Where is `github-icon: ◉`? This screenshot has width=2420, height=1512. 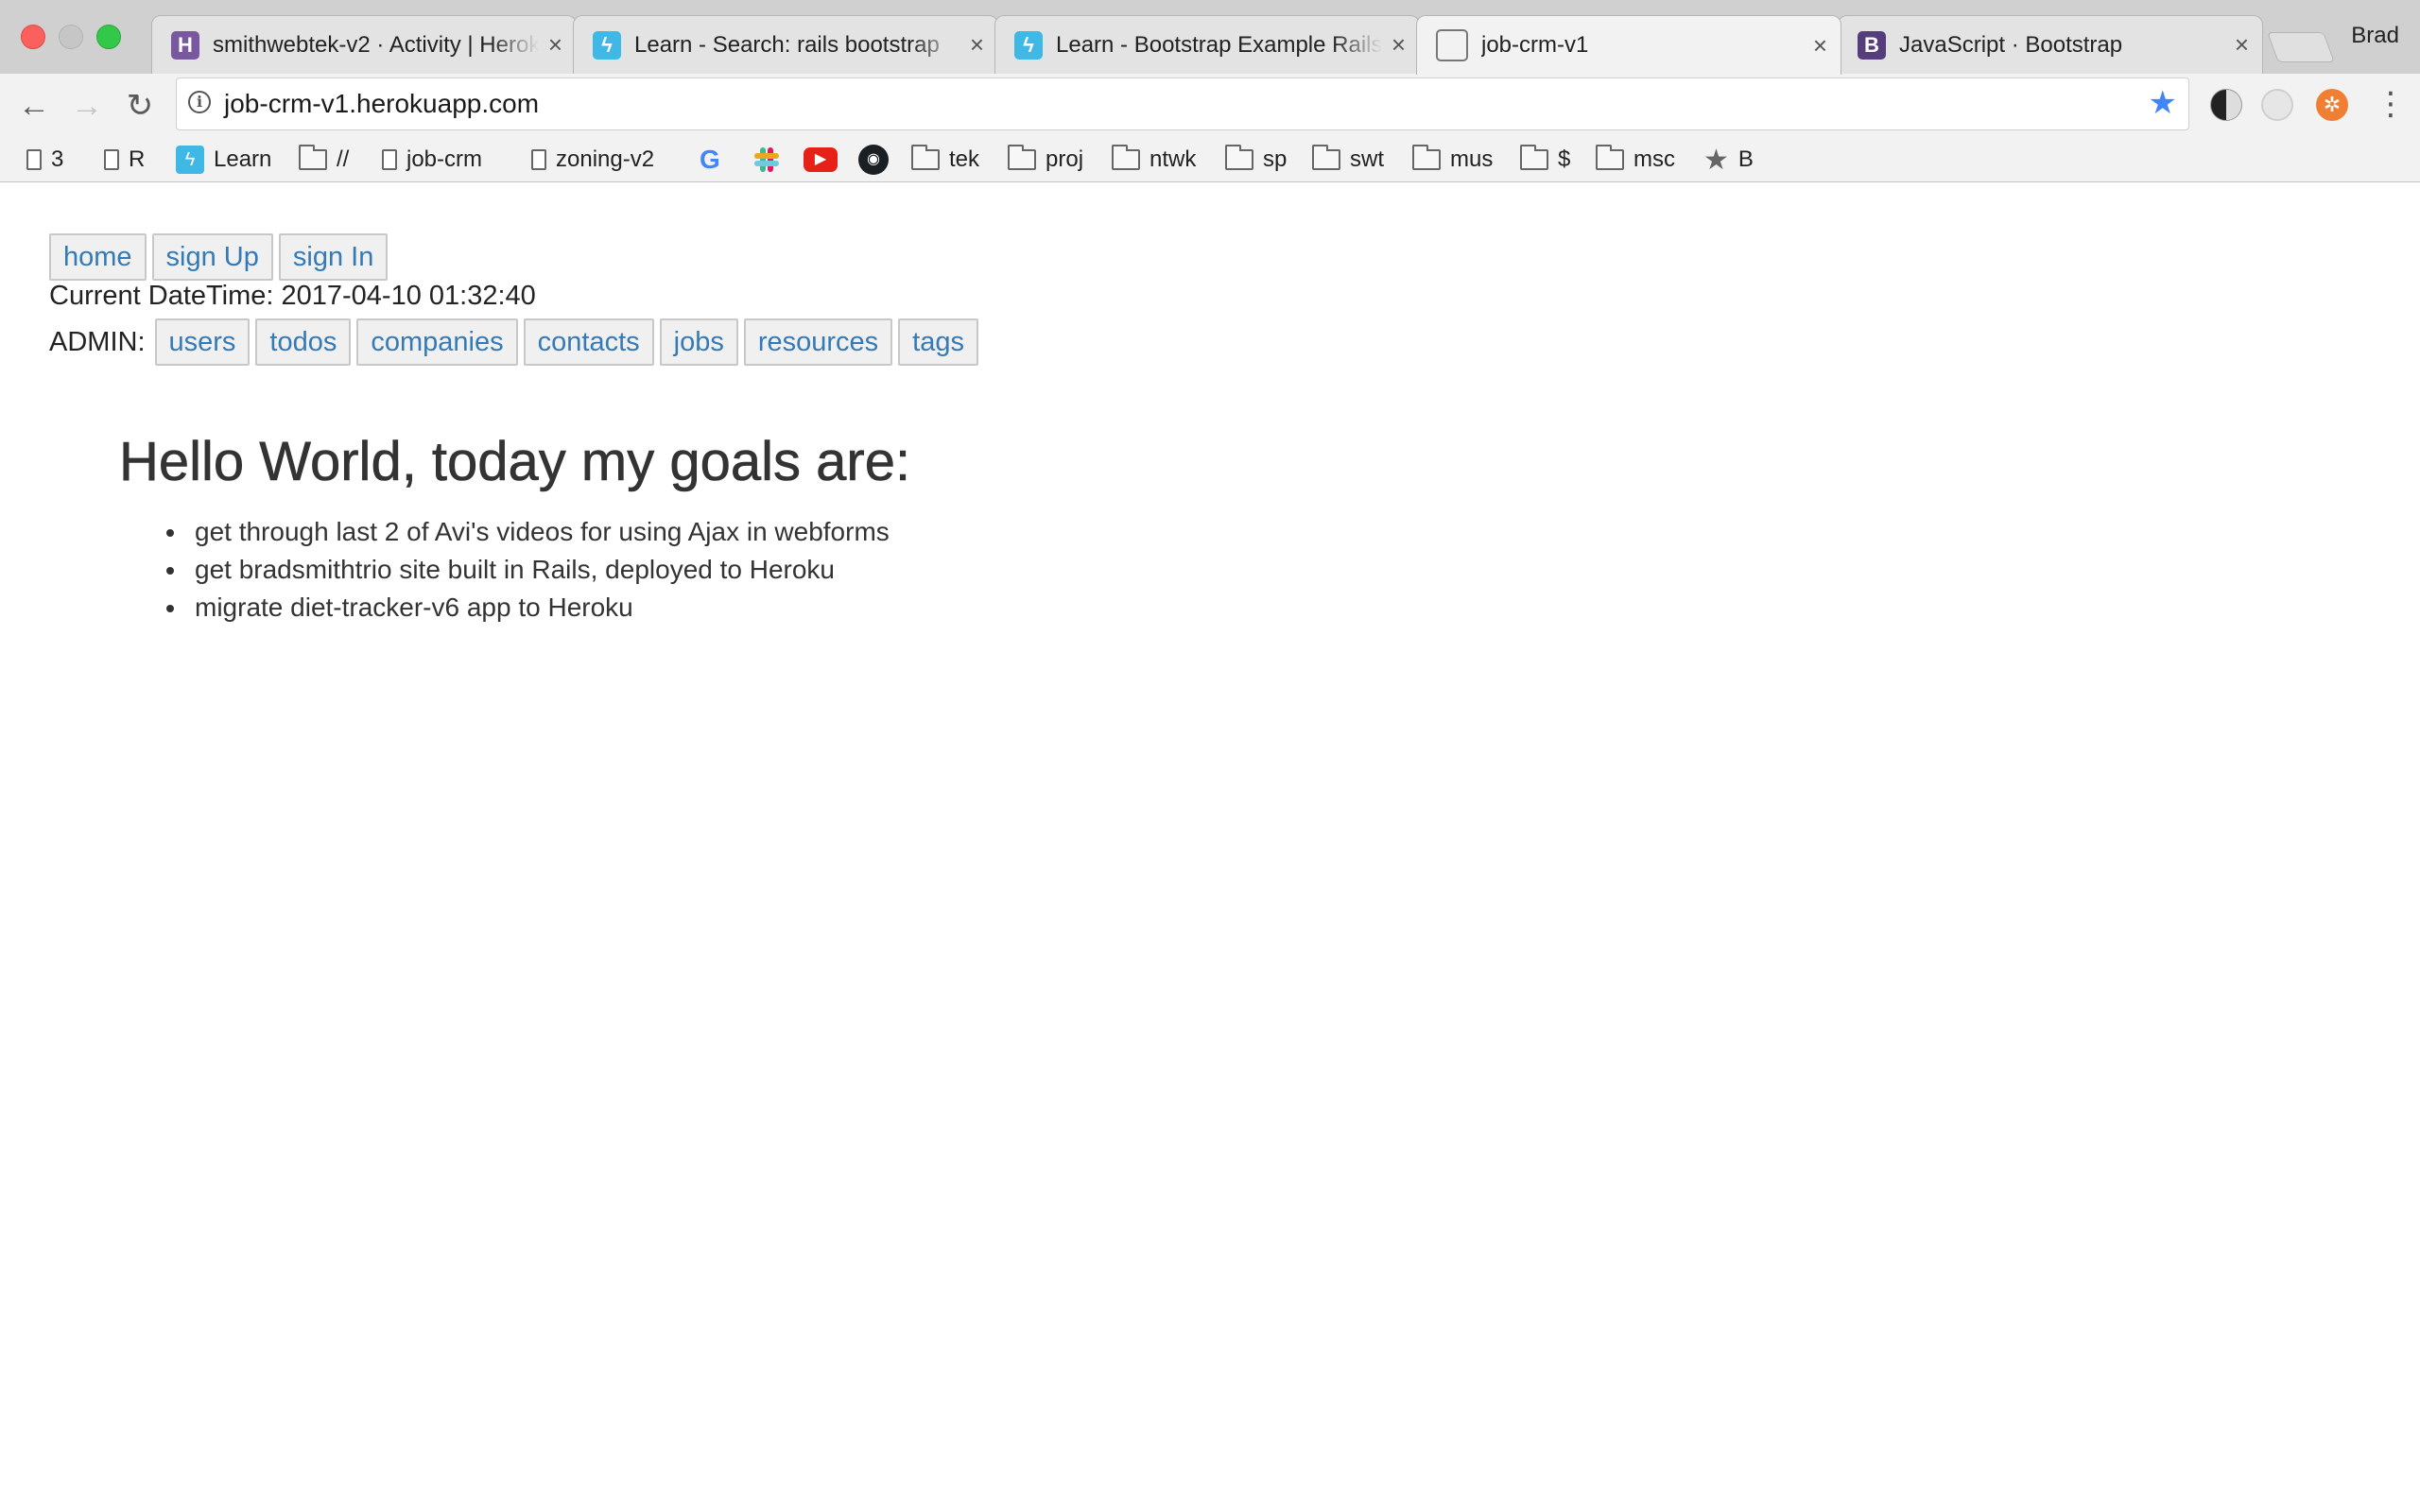
github-icon: ◉ is located at coordinates (874, 160).